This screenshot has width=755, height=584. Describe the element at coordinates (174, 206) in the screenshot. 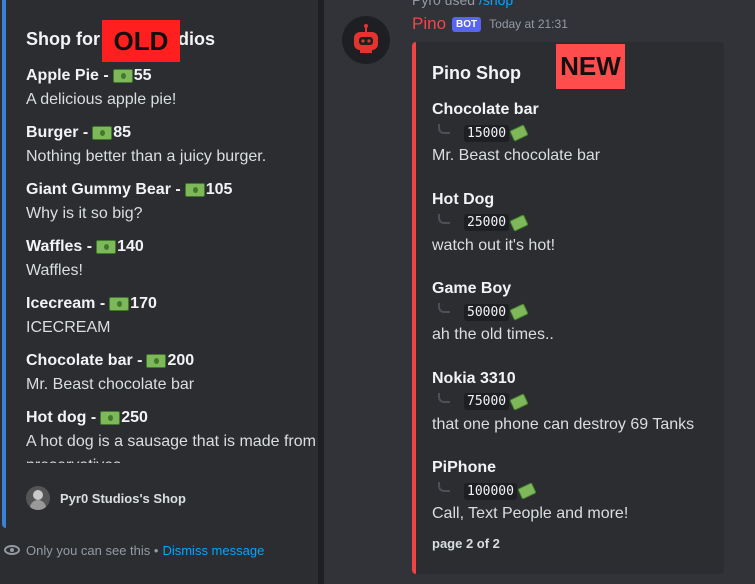

I see `old-shop-item: Giant Gummy Bear - 105 Why is it so big?` at that location.